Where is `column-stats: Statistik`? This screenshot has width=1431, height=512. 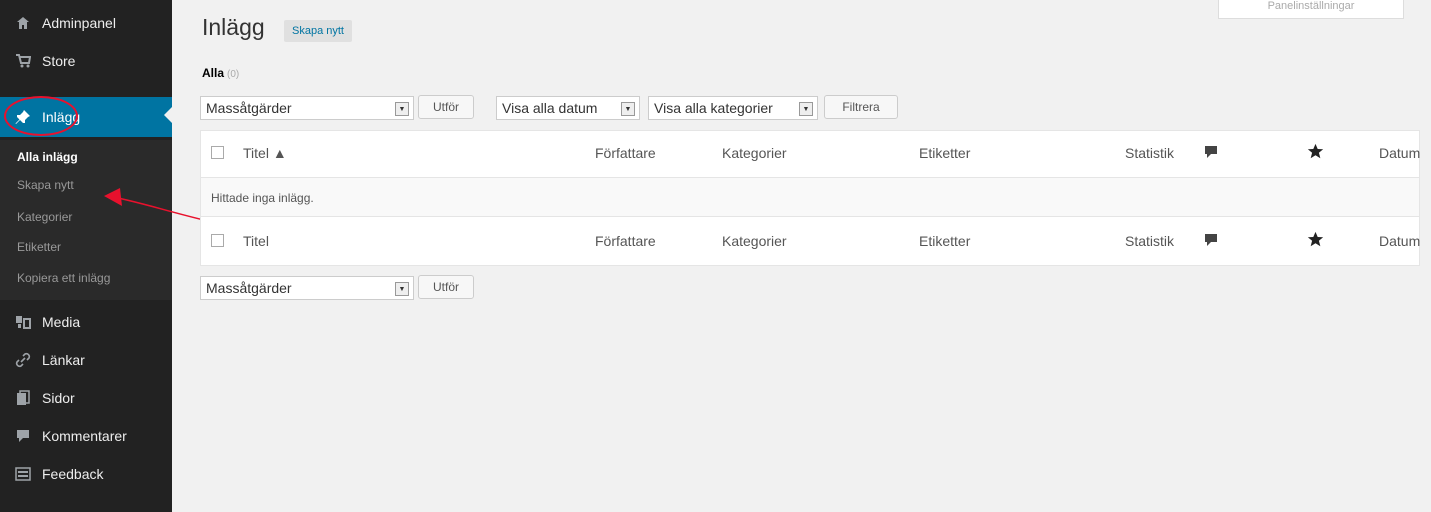 column-stats: Statistik is located at coordinates (1150, 153).